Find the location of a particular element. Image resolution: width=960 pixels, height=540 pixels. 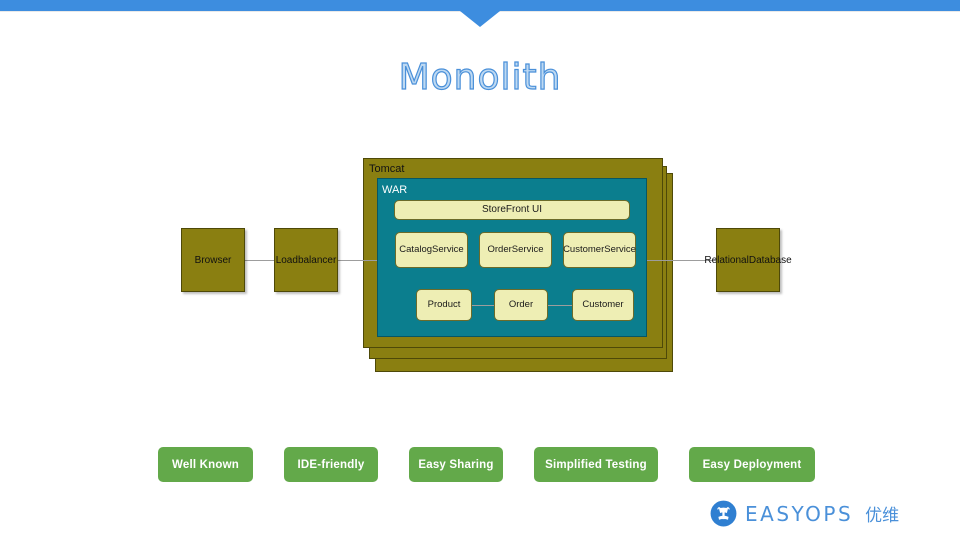

connector-order-customer is located at coordinates (560, 305).